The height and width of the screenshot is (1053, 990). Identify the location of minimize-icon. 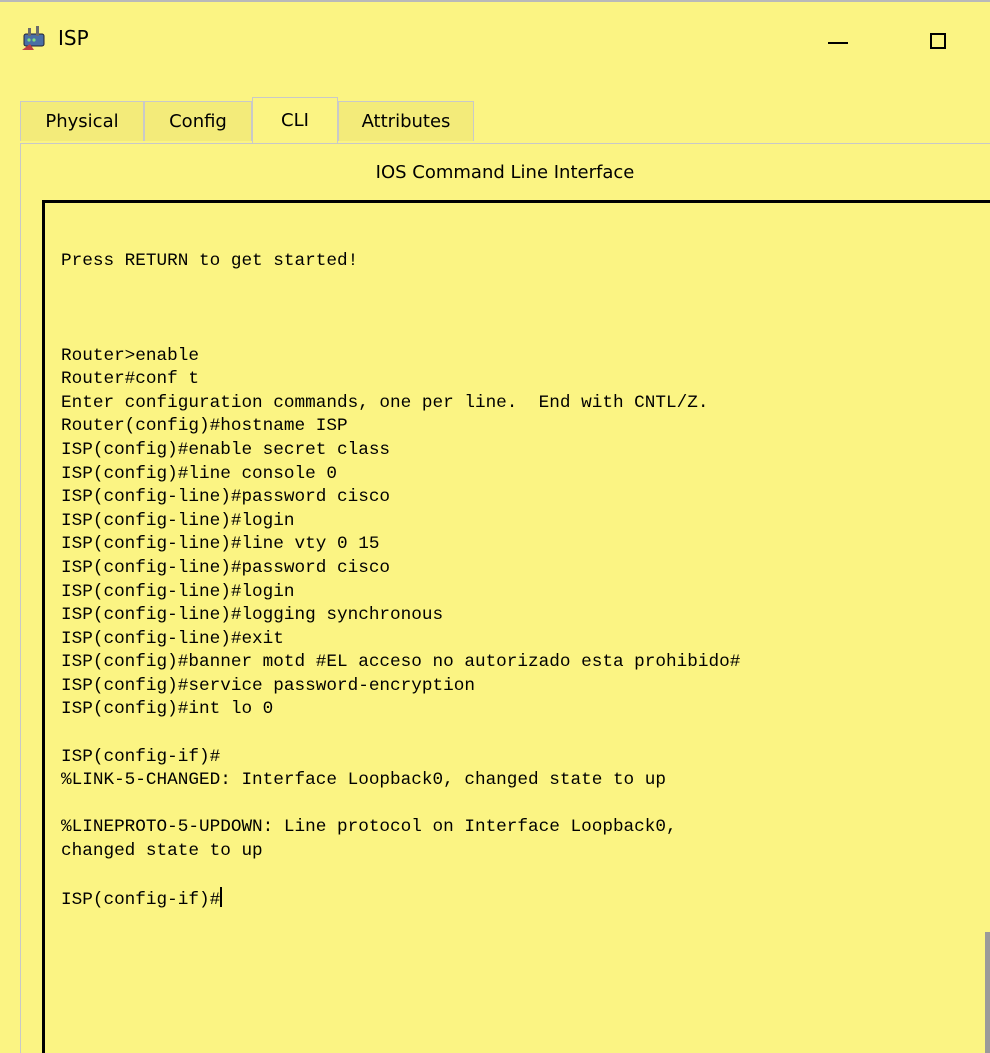
(838, 43).